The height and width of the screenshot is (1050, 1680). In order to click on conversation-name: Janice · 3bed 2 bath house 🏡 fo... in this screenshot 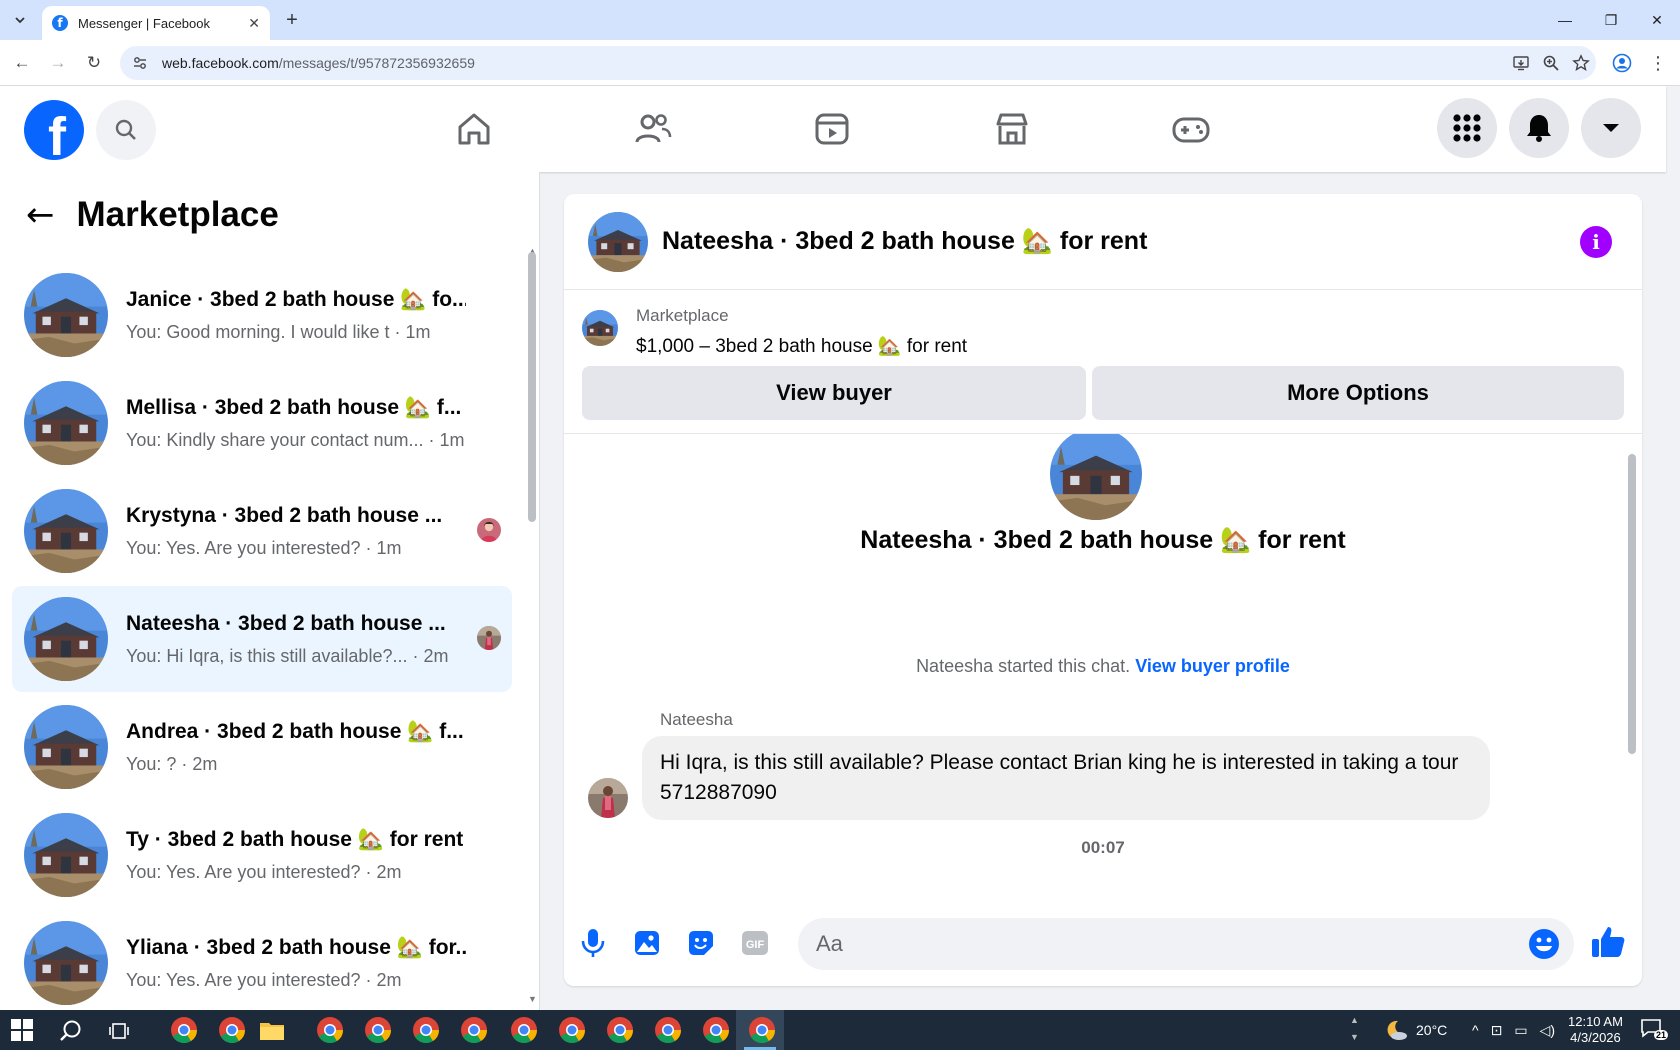, I will do `click(296, 299)`.